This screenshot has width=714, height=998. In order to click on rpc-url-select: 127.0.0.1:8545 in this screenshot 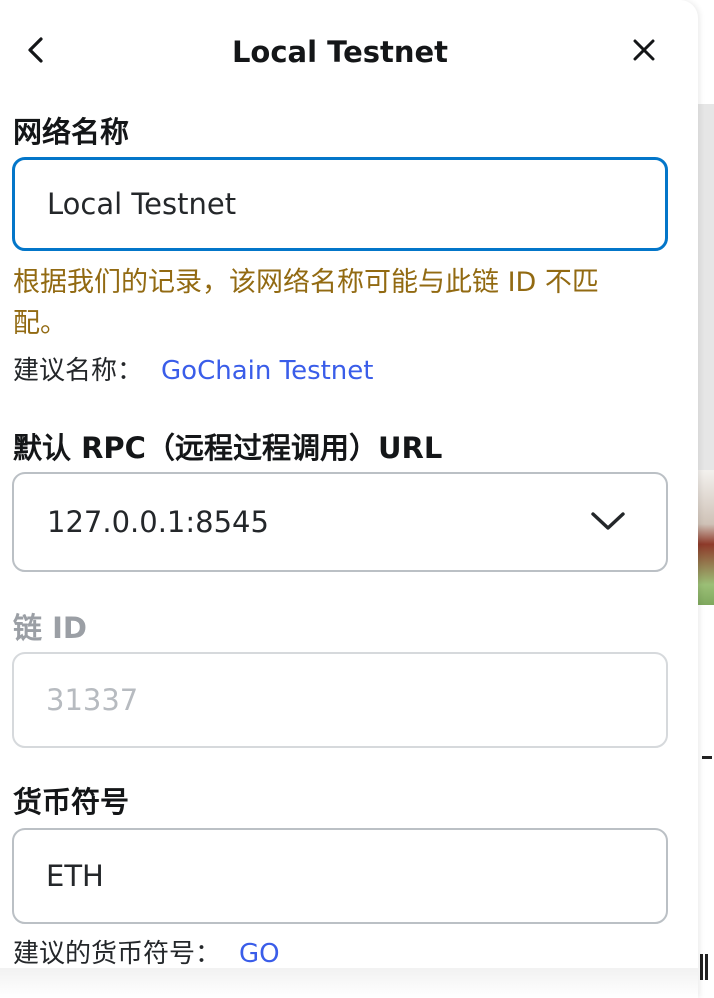, I will do `click(340, 522)`.